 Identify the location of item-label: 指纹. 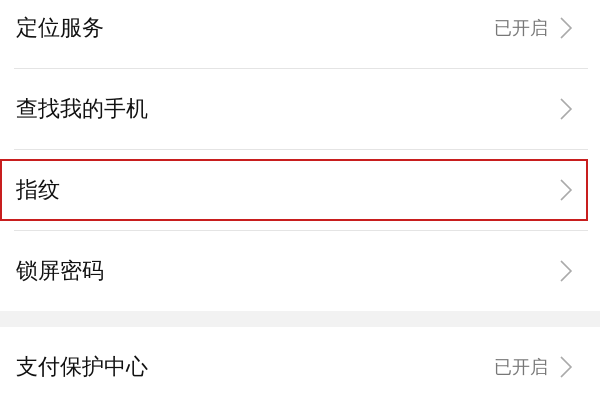
(38, 191).